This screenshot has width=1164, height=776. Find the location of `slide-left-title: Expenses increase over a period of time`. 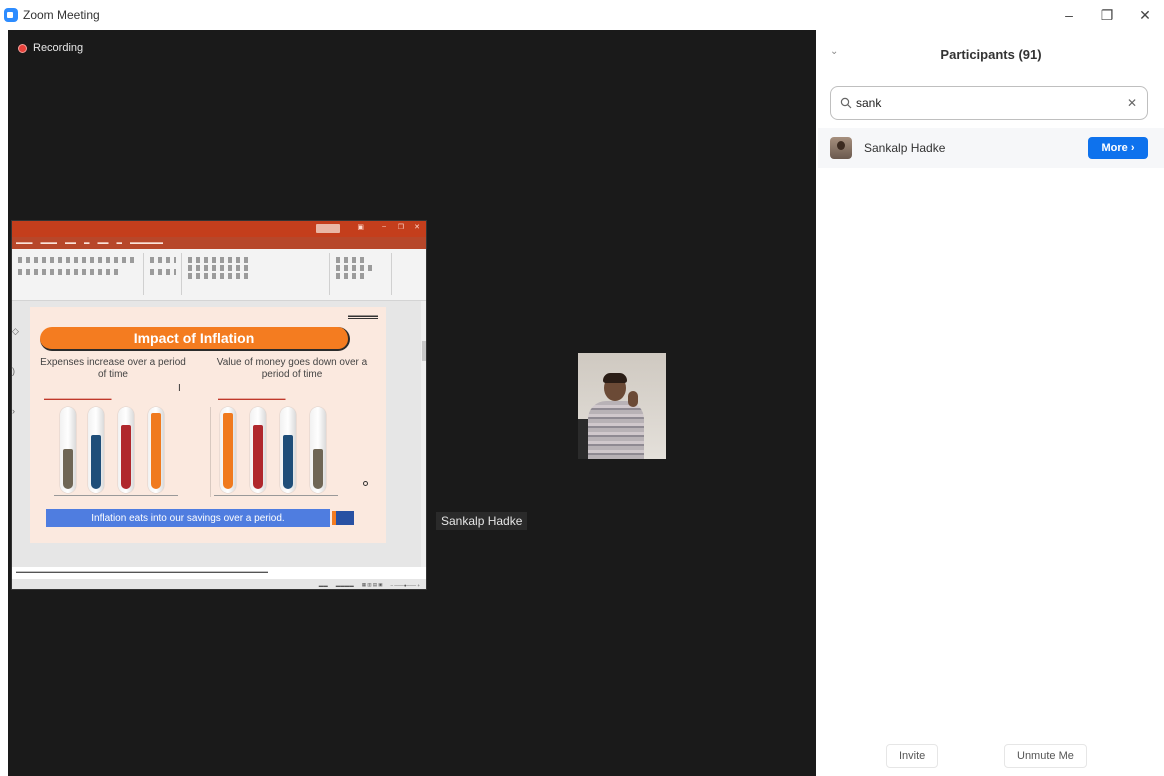

slide-left-title: Expenses increase over a period of time is located at coordinates (113, 368).